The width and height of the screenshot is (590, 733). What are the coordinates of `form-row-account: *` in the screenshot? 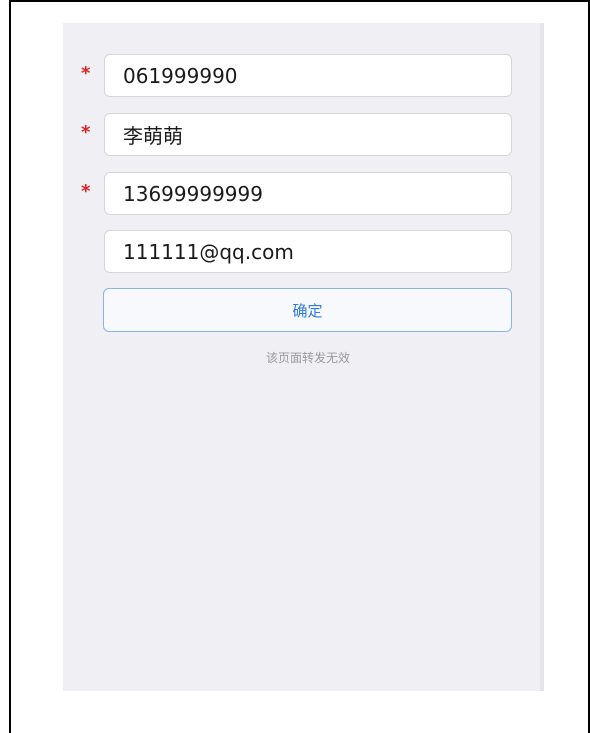 It's located at (303, 76).